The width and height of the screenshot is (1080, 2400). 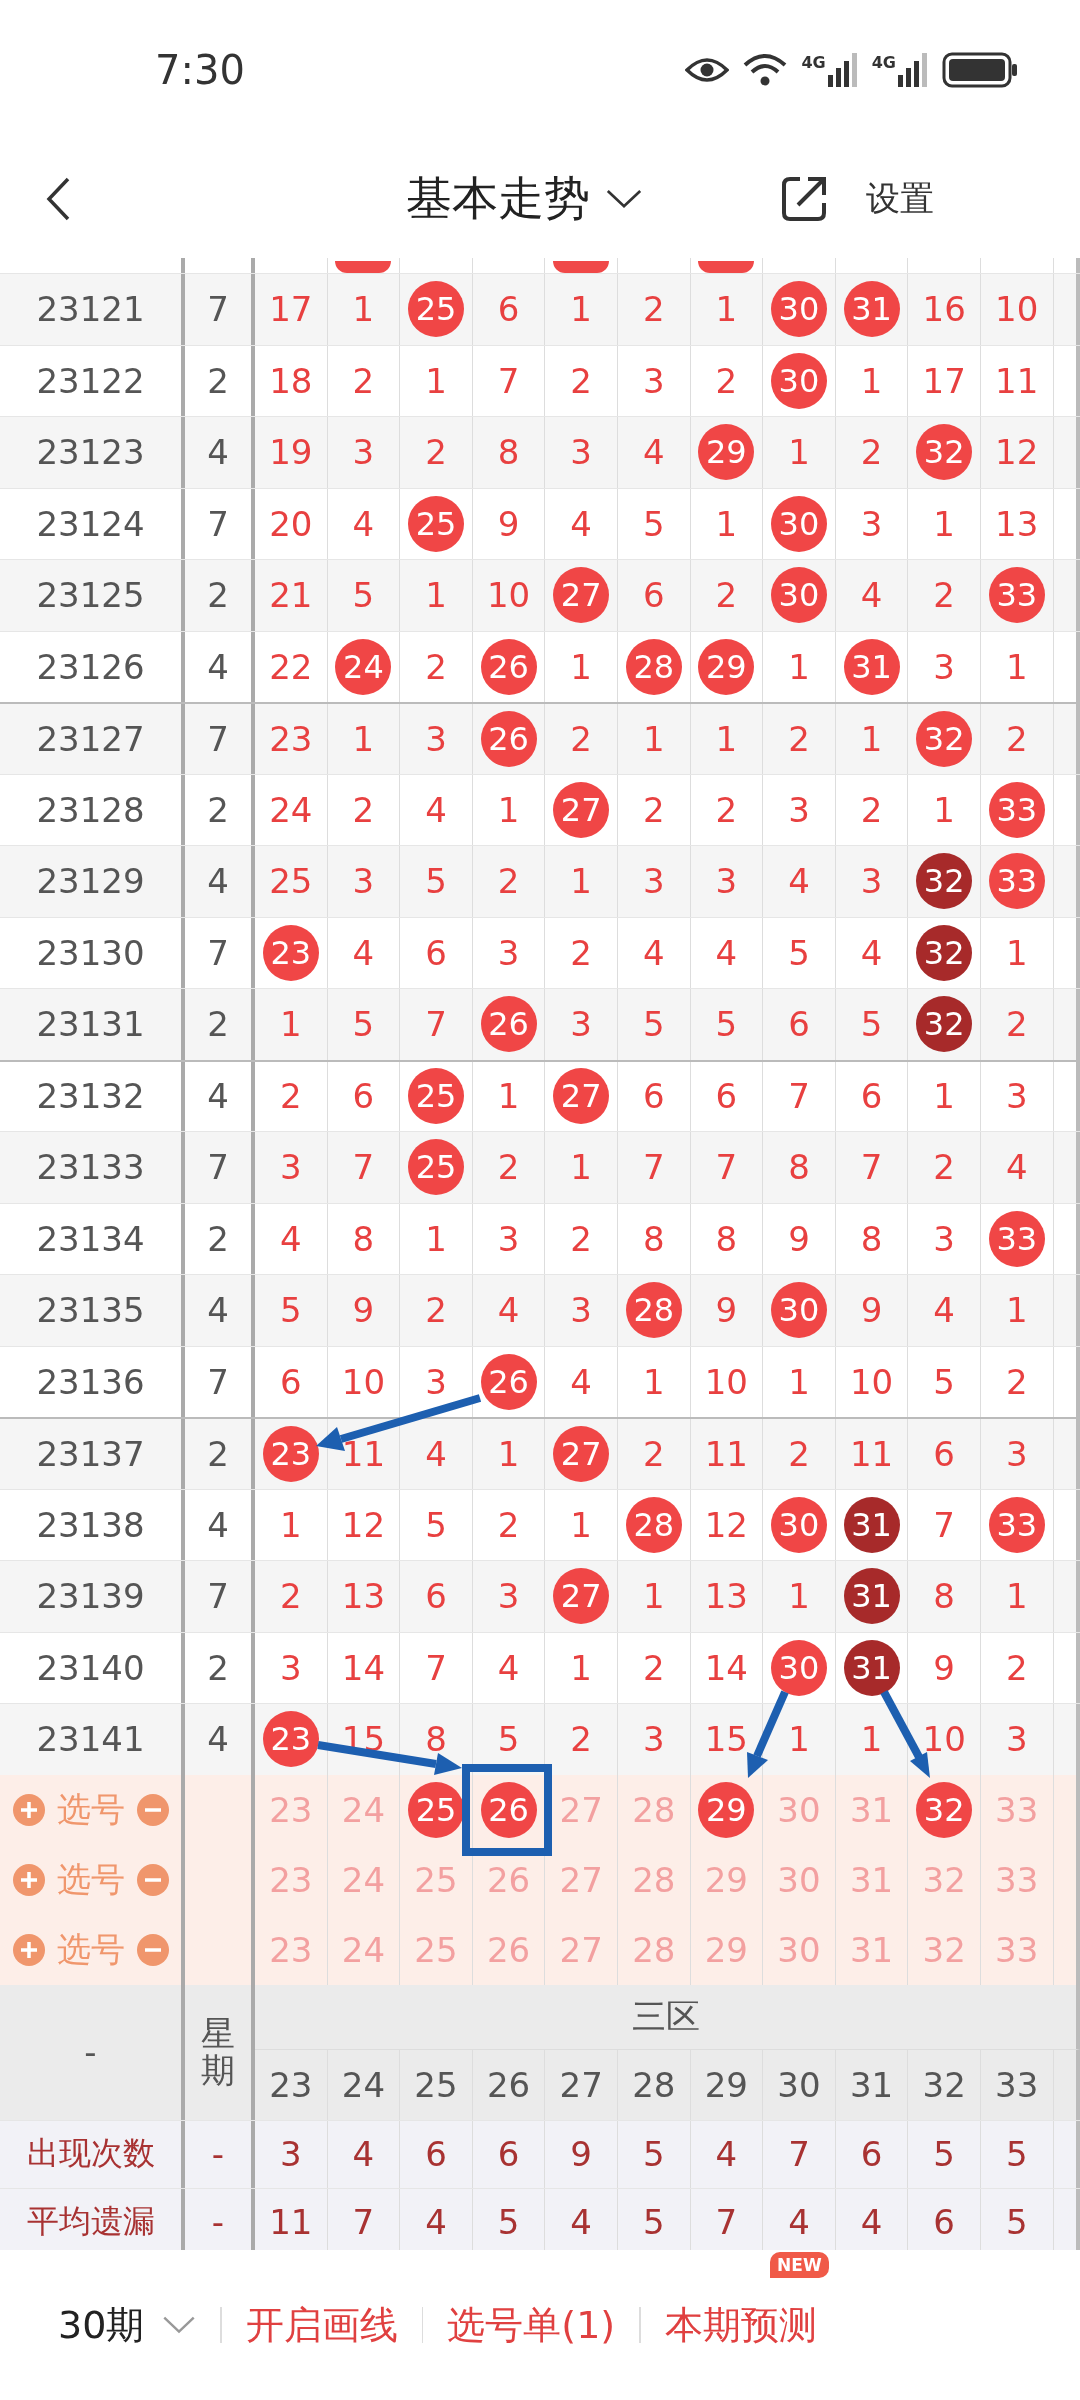 I want to click on number-ball: 28, so click(x=653, y=666).